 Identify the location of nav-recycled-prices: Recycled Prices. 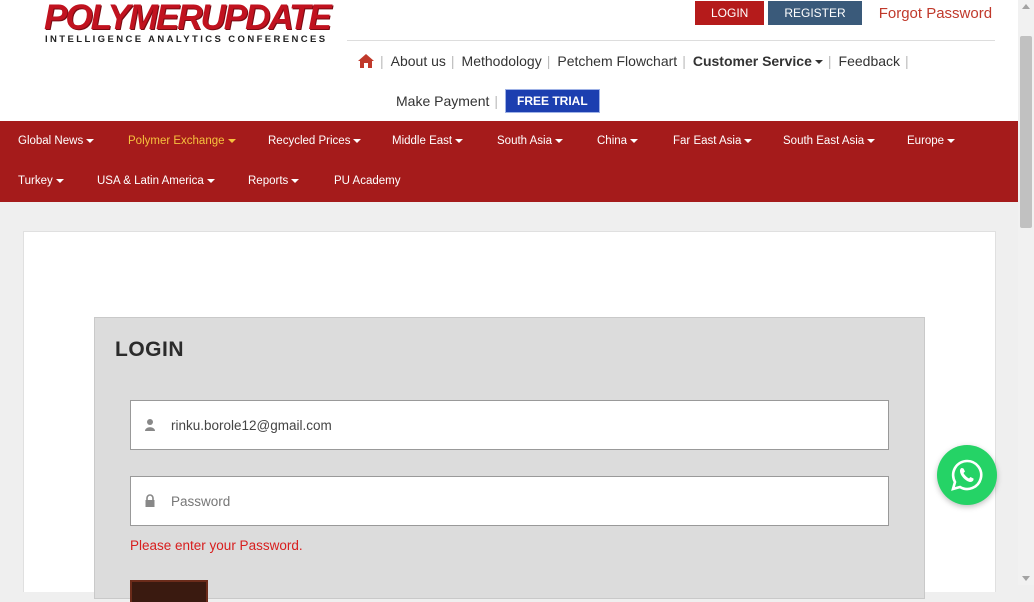
(315, 141).